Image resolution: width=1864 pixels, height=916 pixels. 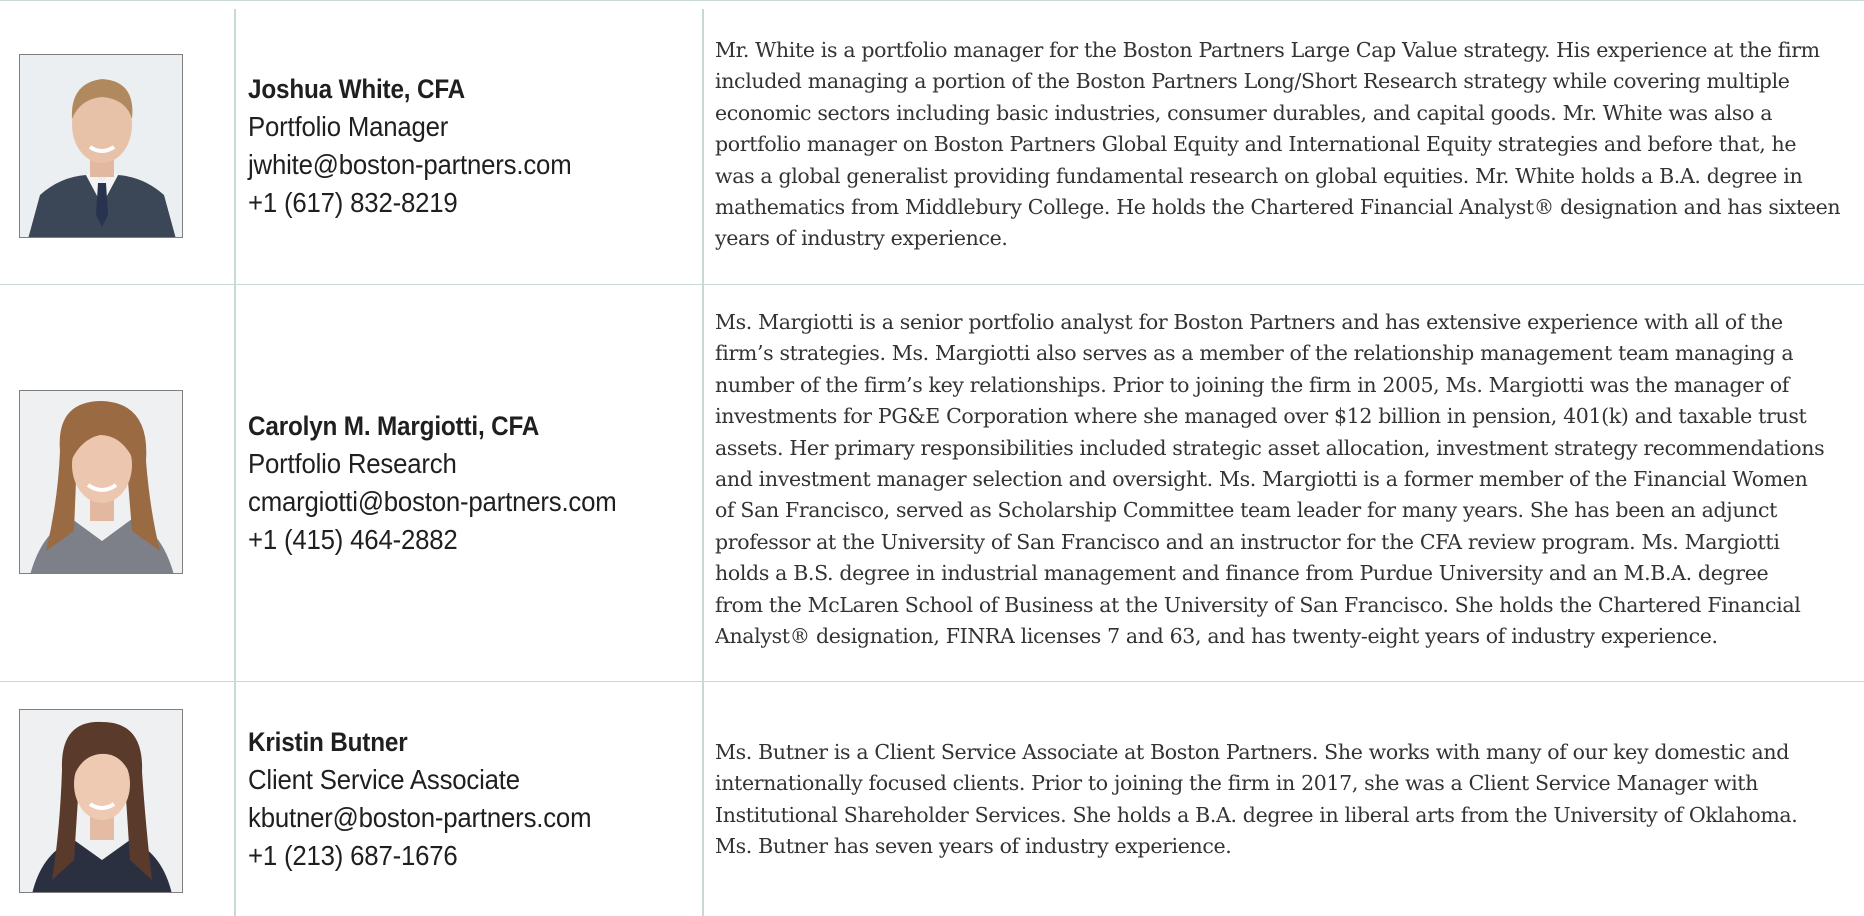 I want to click on email-link: cmargiotti@boston-partners.com, so click(x=452, y=502).